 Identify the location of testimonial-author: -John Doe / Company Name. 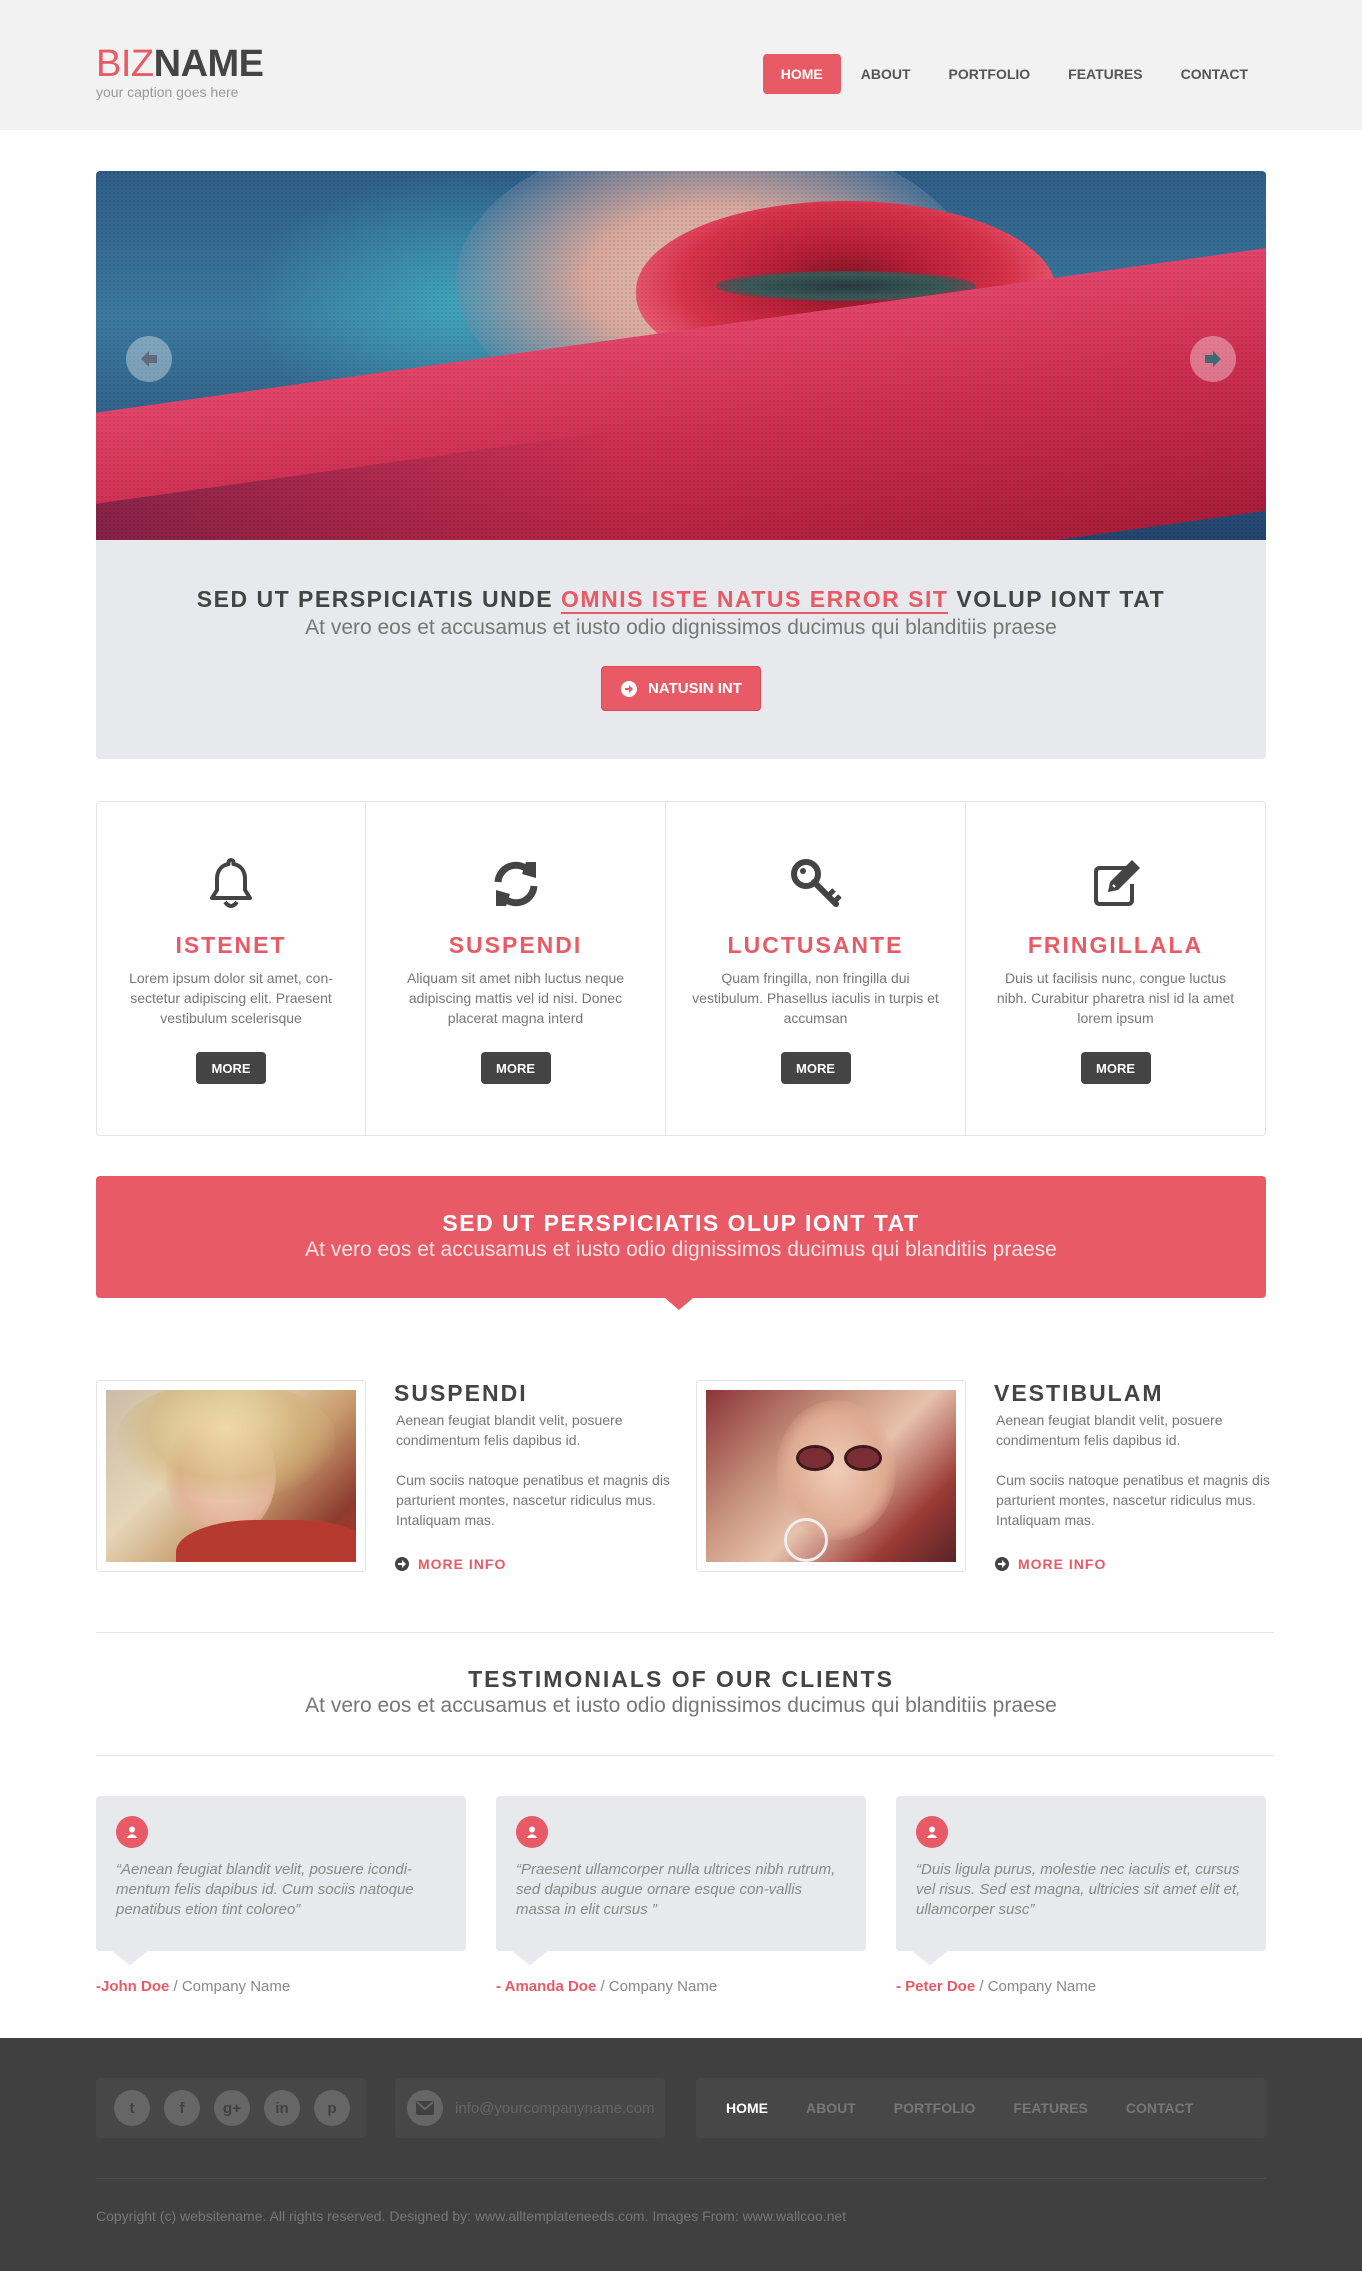
(193, 1986).